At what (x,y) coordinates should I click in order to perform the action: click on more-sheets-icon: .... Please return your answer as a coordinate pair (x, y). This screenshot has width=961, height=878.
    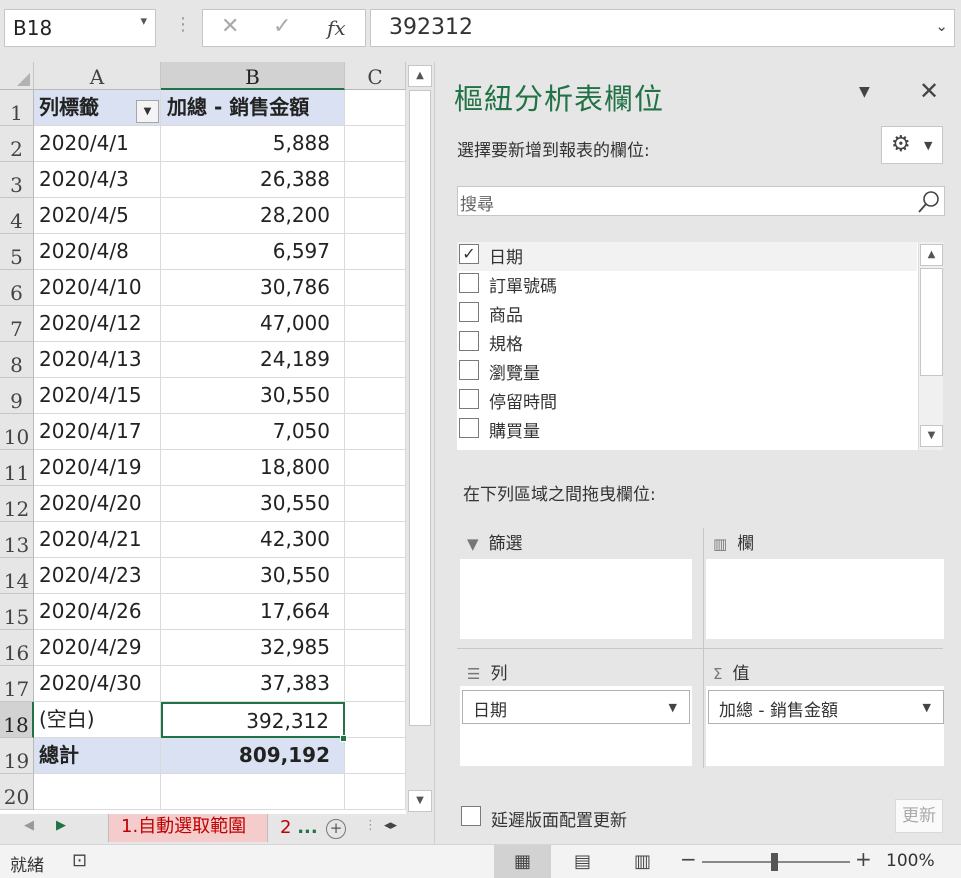
    Looking at the image, I should click on (307, 827).